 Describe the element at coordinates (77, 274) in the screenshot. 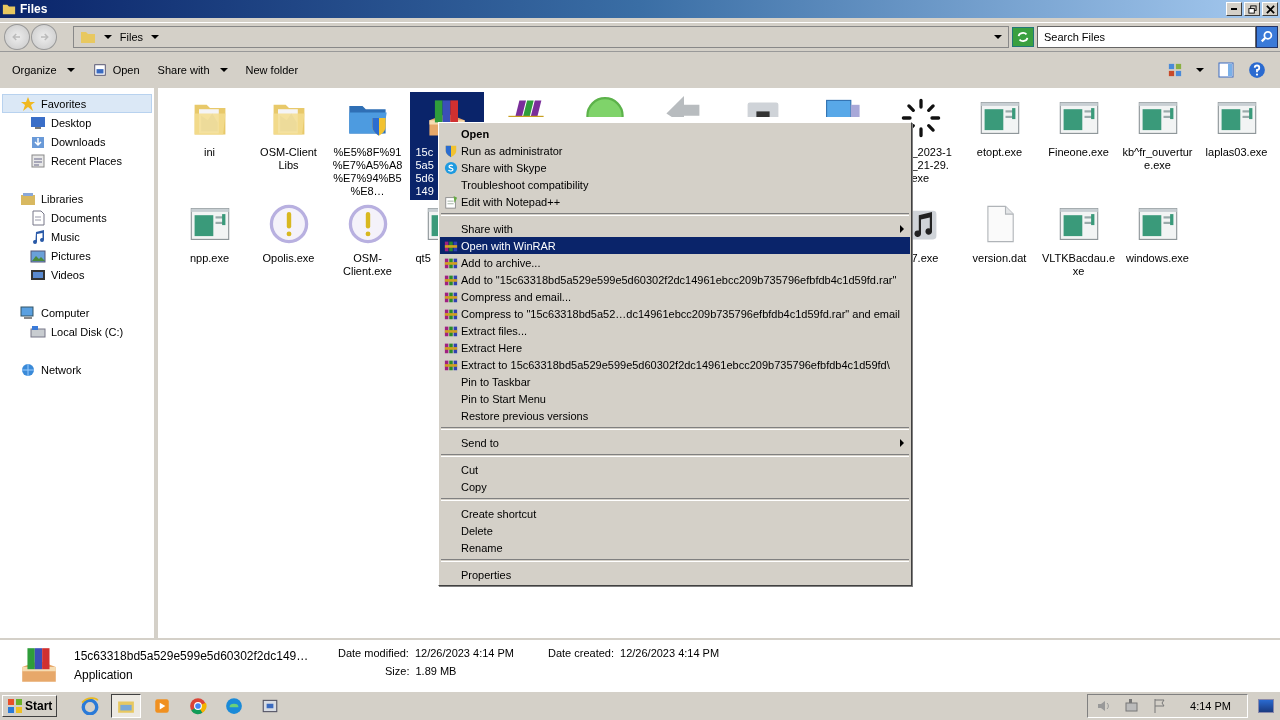

I see `sidebar-item: Videos` at that location.